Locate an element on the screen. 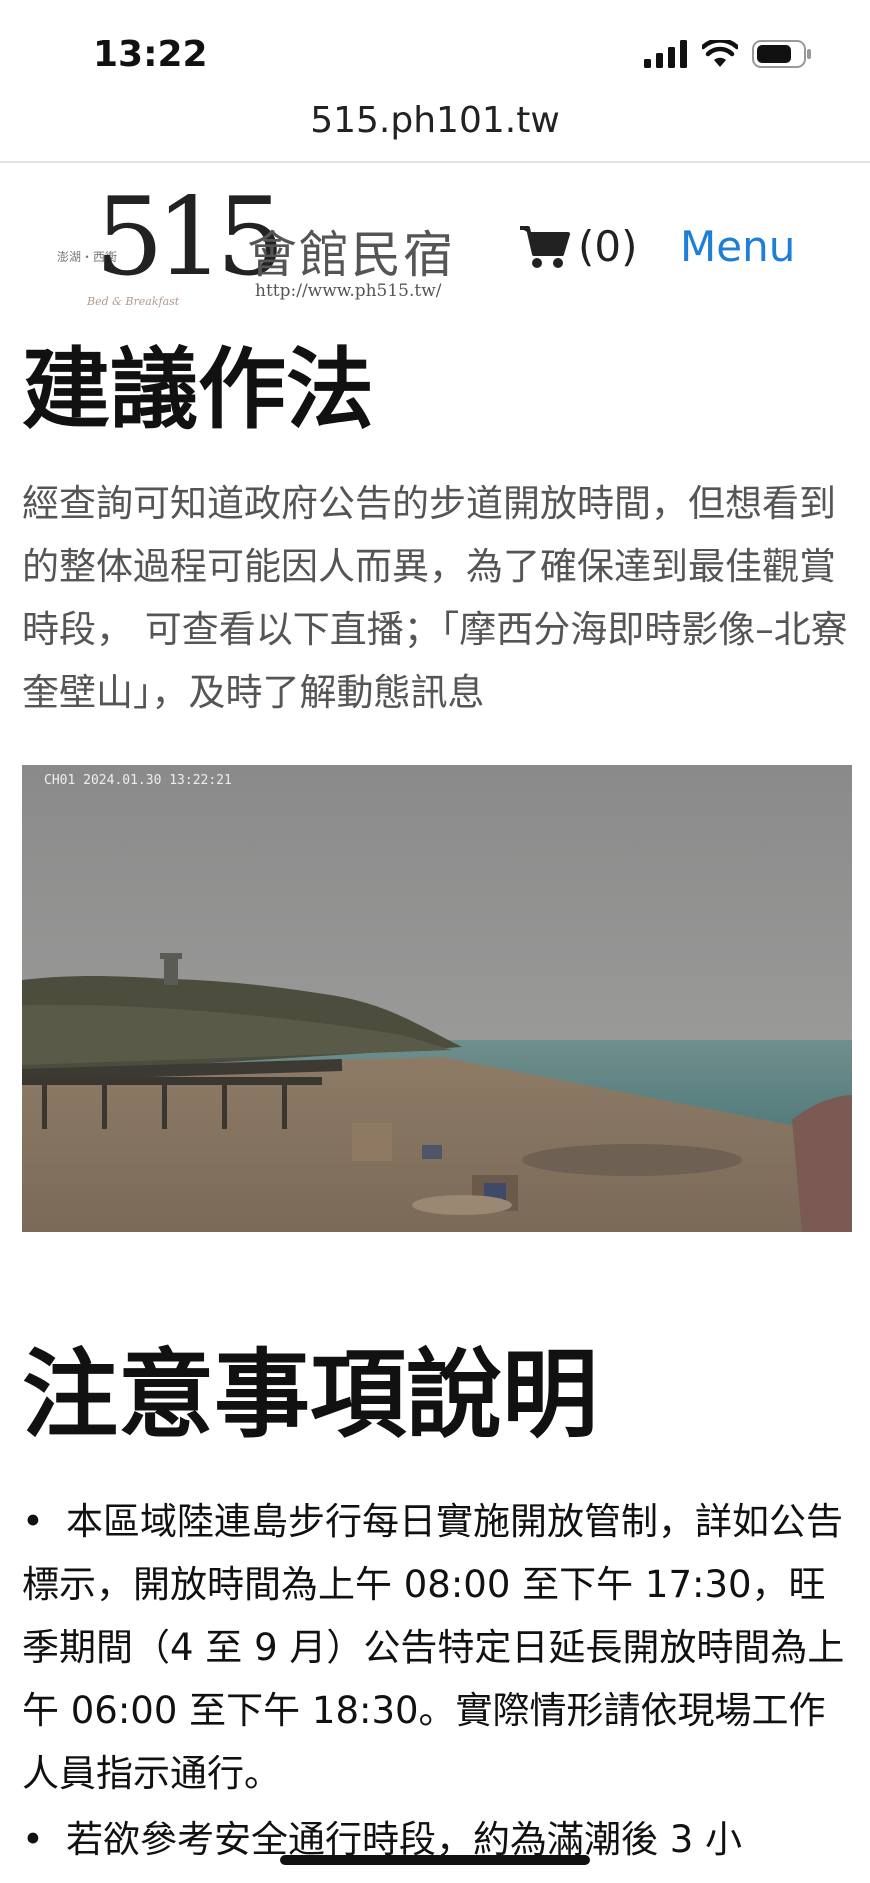  section-title-suggestion: 建議作法 is located at coordinates (198, 389).